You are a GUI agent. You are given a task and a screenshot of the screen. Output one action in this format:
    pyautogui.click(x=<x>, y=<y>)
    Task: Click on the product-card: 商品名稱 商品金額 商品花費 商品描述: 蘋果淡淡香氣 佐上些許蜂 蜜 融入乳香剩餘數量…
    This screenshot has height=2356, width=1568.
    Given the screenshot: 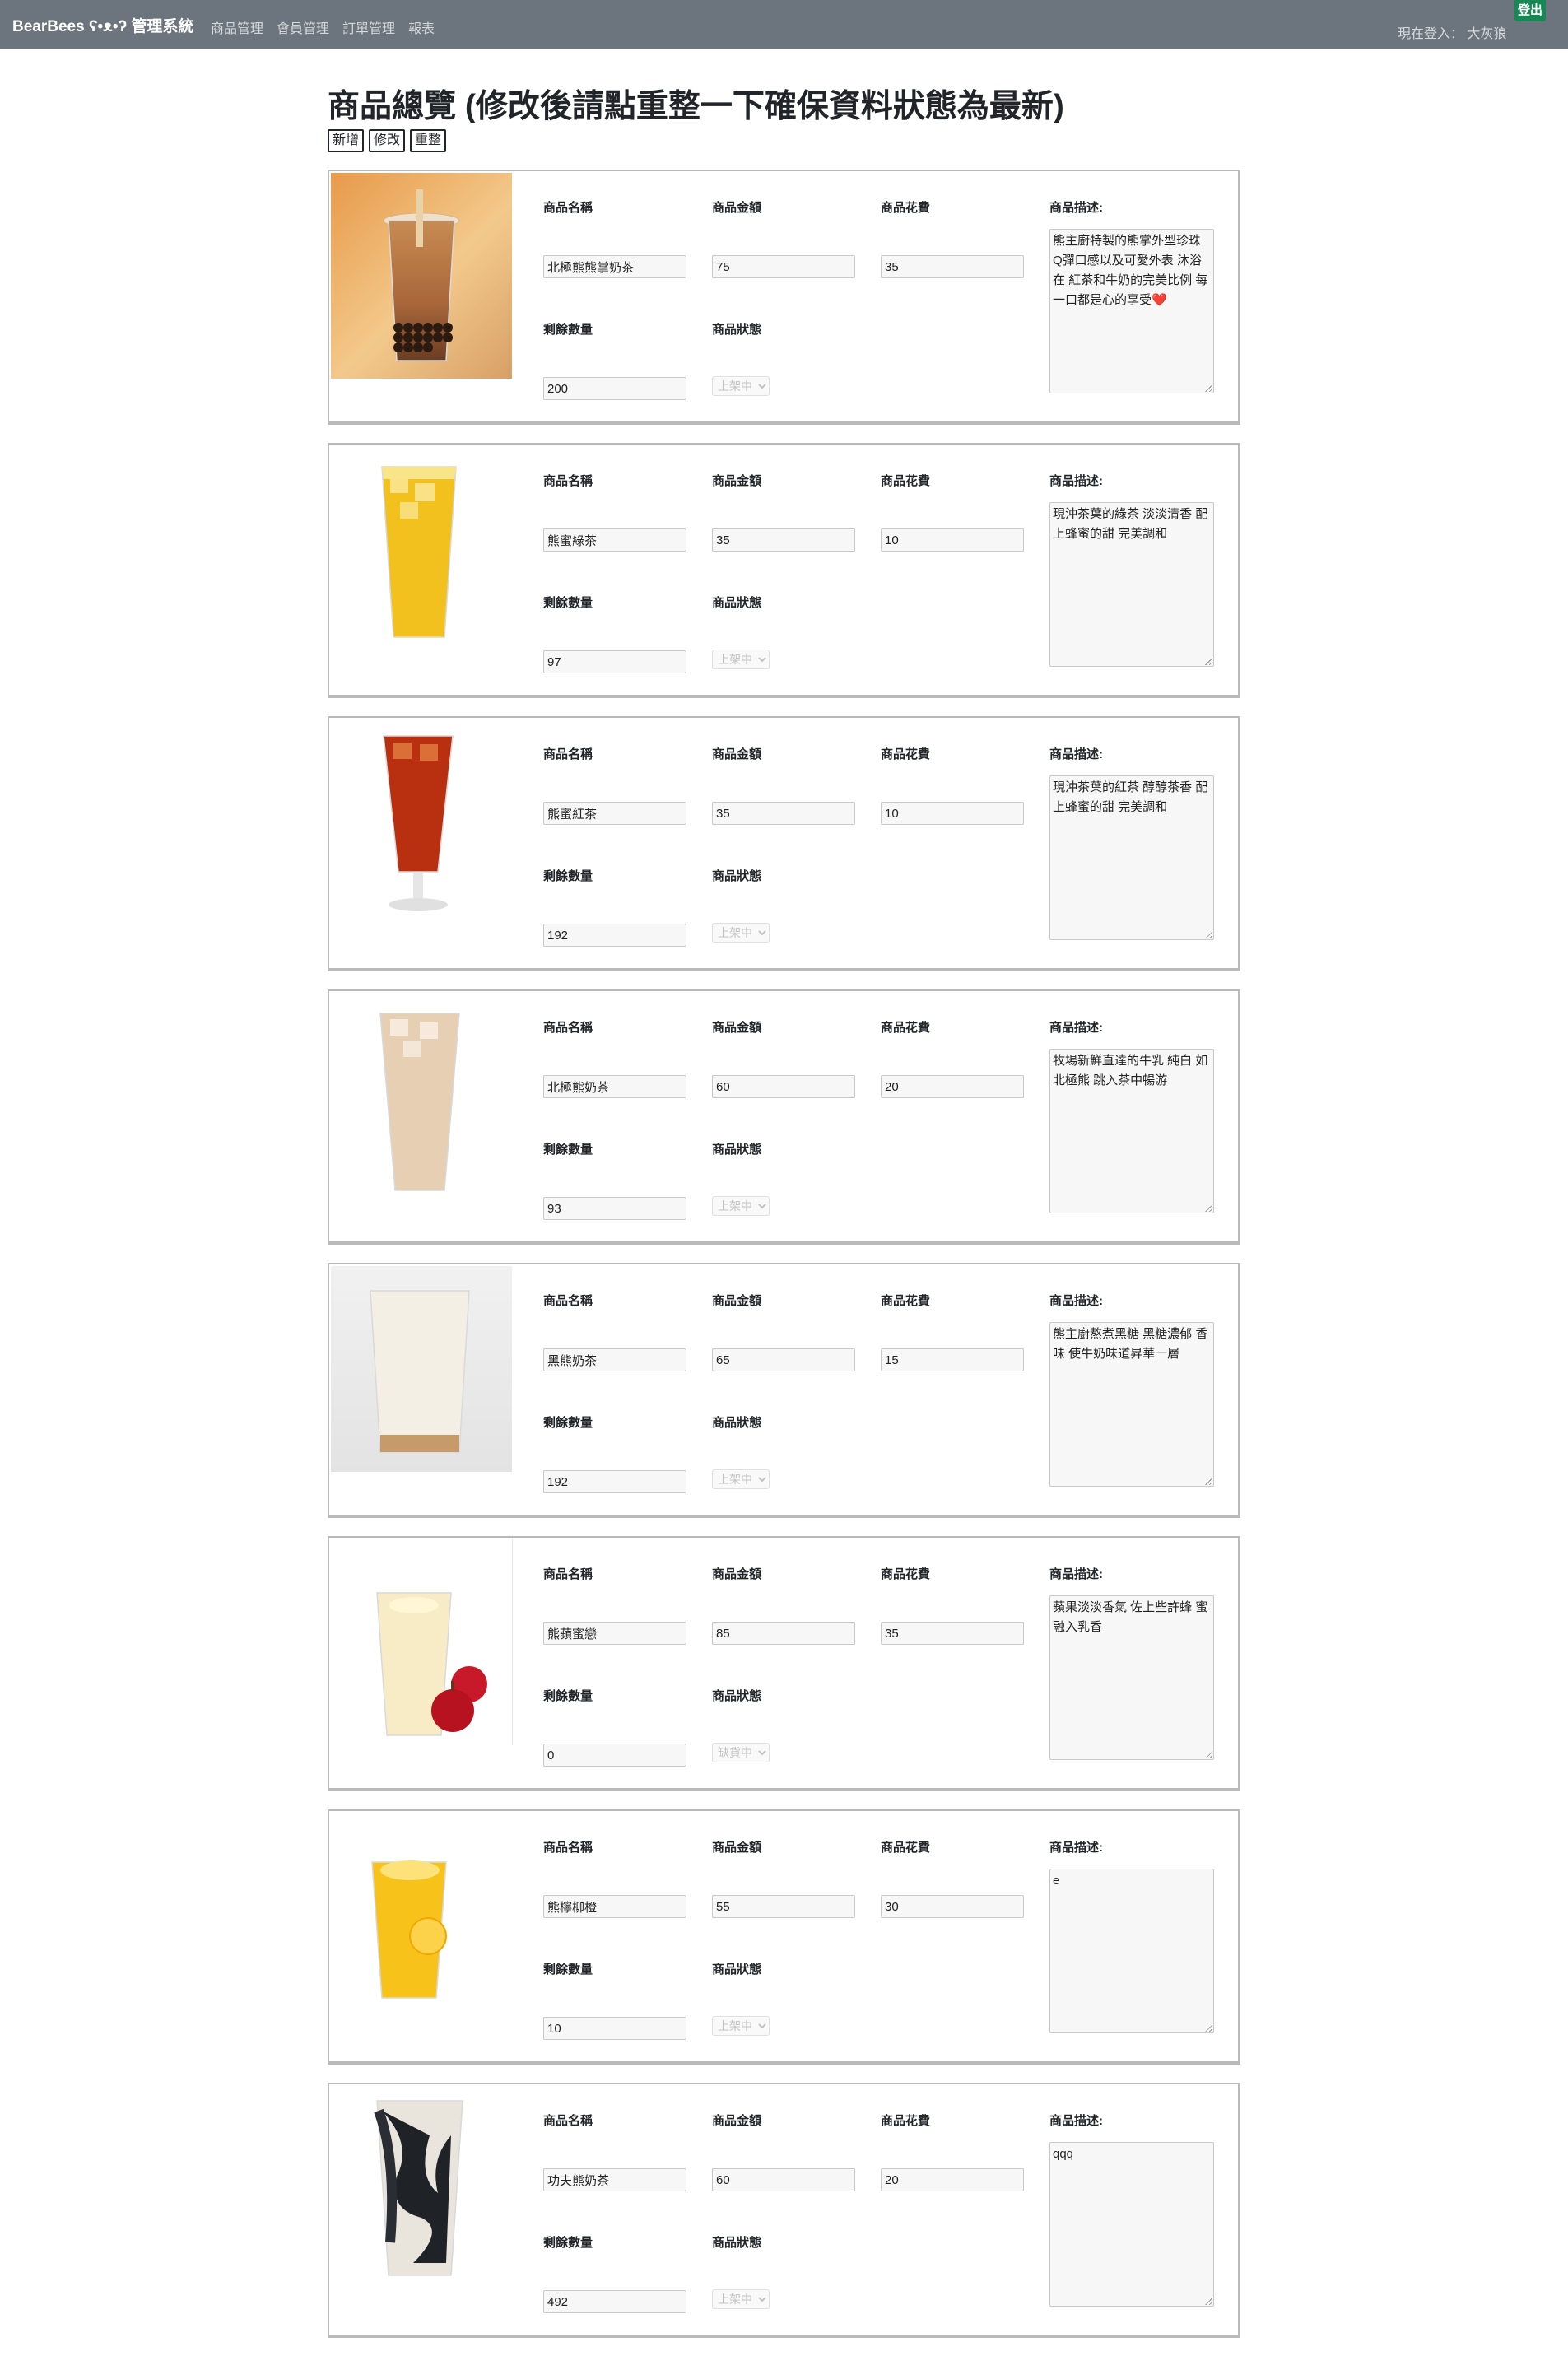 What is the action you would take?
    pyautogui.click(x=784, y=1663)
    